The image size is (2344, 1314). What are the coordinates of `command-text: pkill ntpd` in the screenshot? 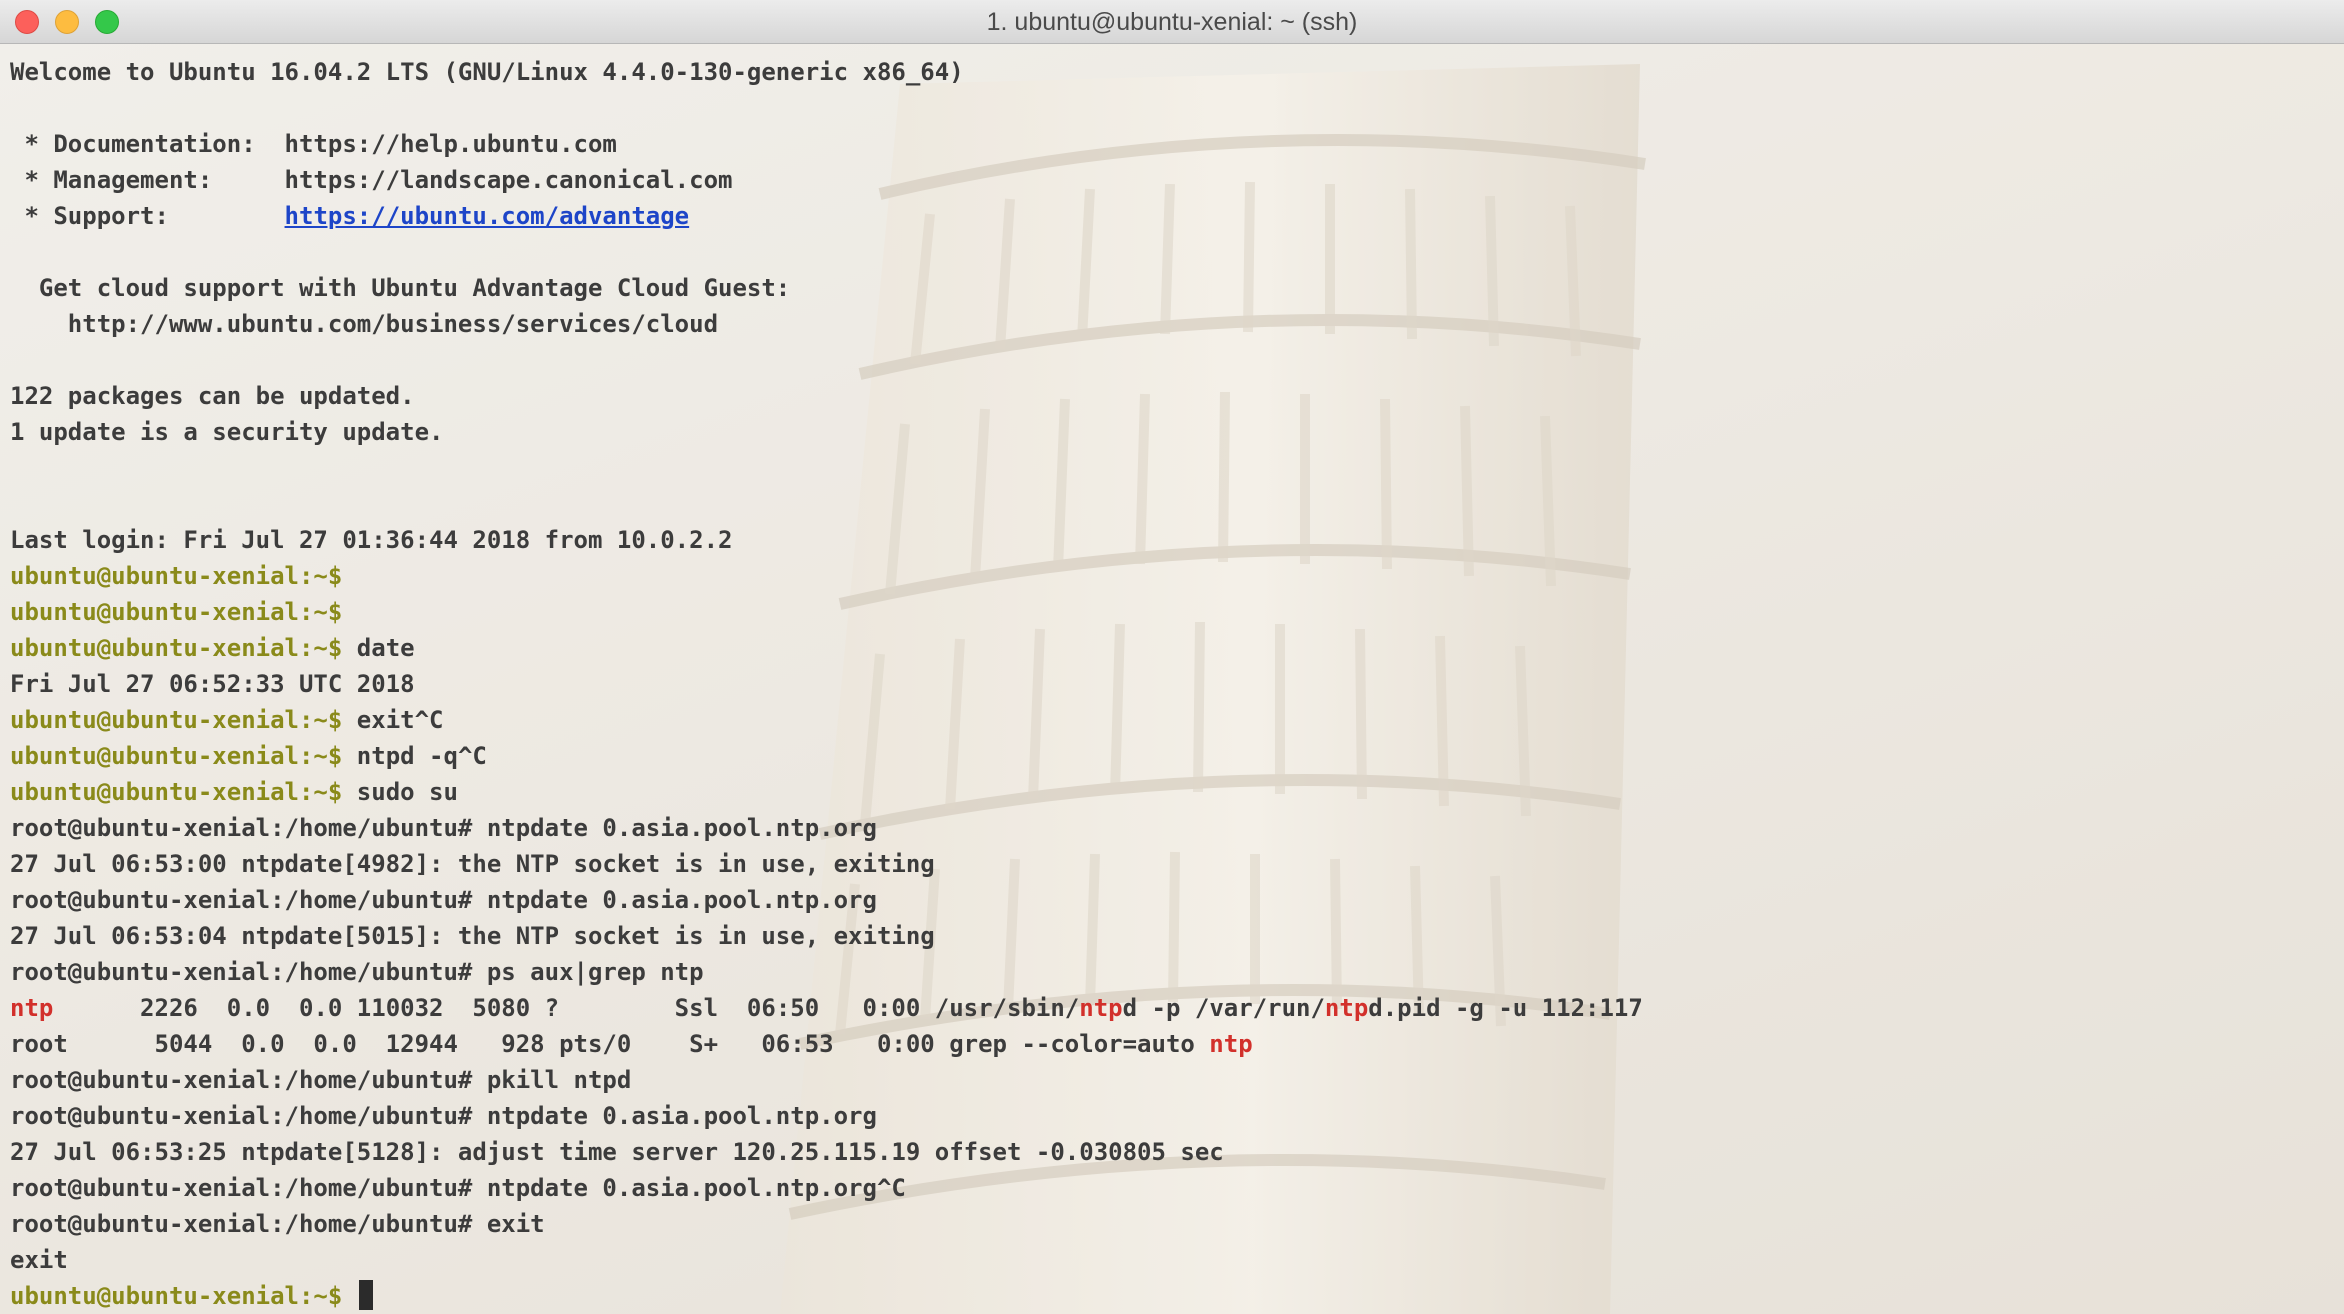 It's located at (552, 1080).